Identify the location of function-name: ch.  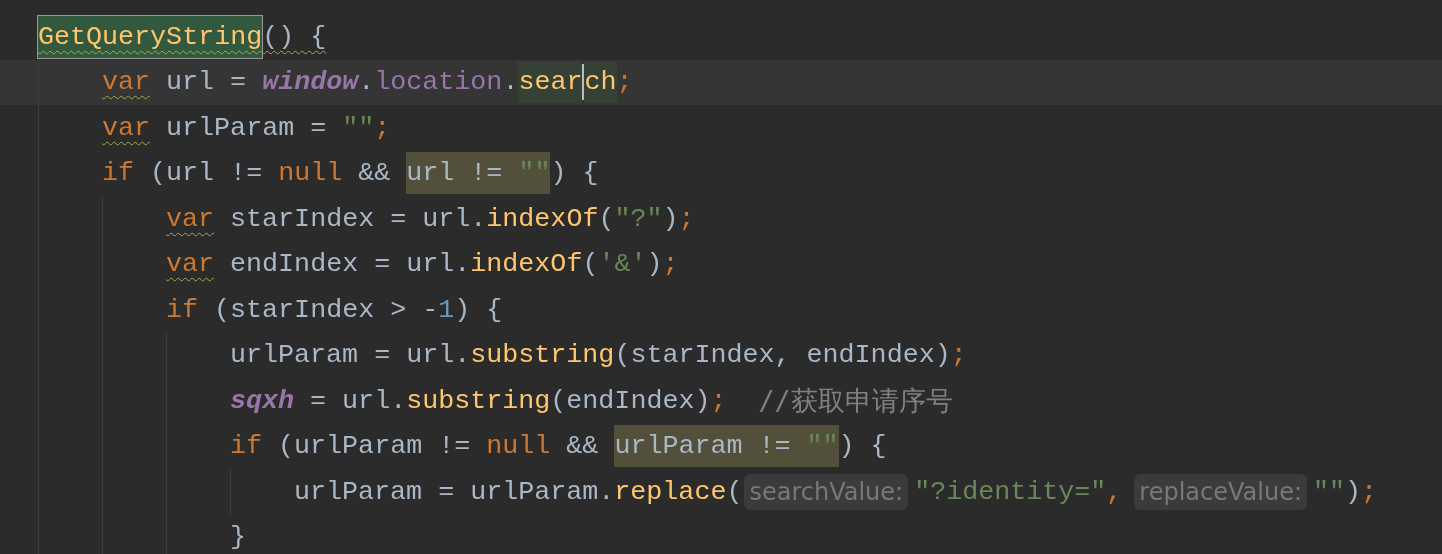
(600, 82).